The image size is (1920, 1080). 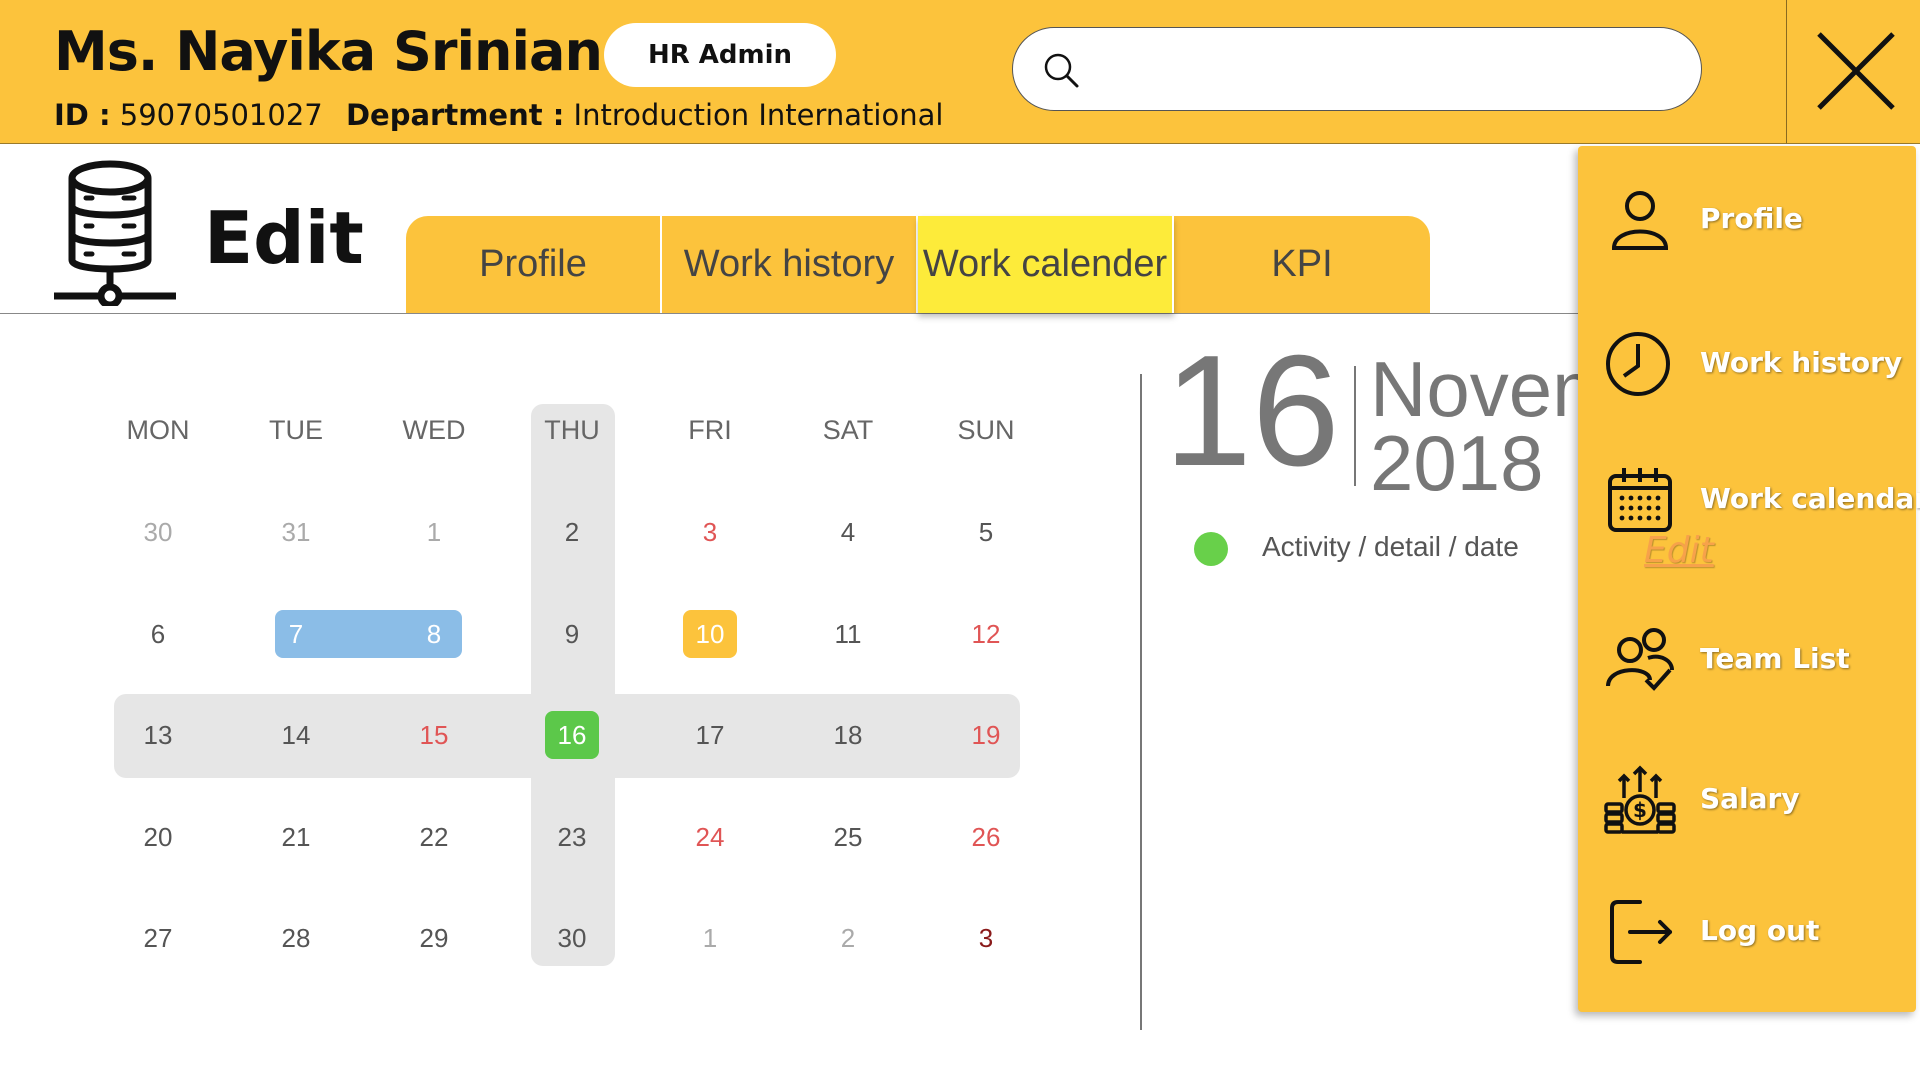 I want to click on today-column-highlight, so click(x=573, y=685).